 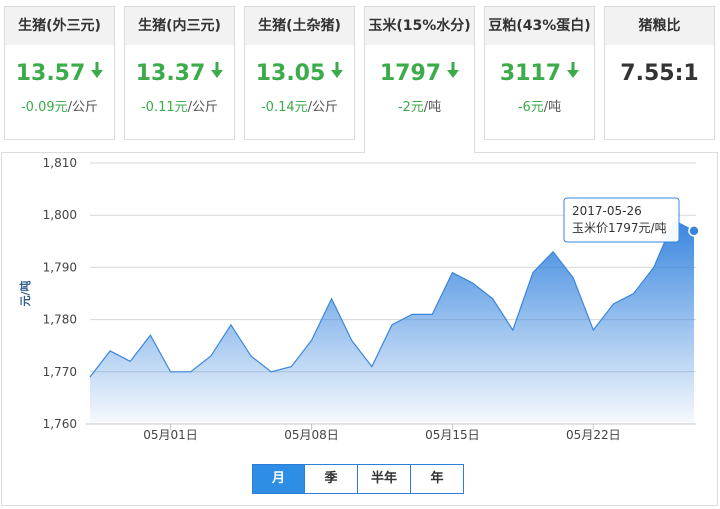 What do you see at coordinates (59, 26) in the screenshot?
I see `card-title: 生猪(外三元)` at bounding box center [59, 26].